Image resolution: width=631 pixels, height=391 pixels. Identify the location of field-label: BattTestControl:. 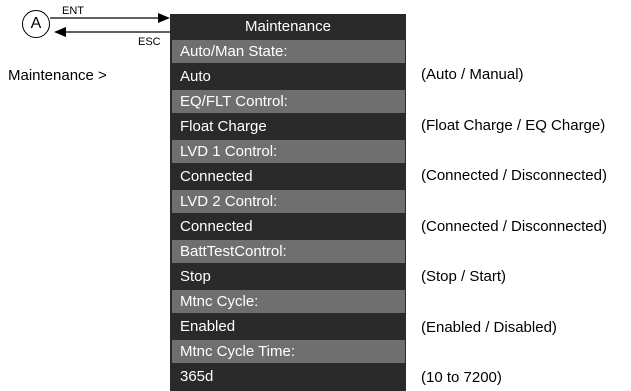
(288, 251).